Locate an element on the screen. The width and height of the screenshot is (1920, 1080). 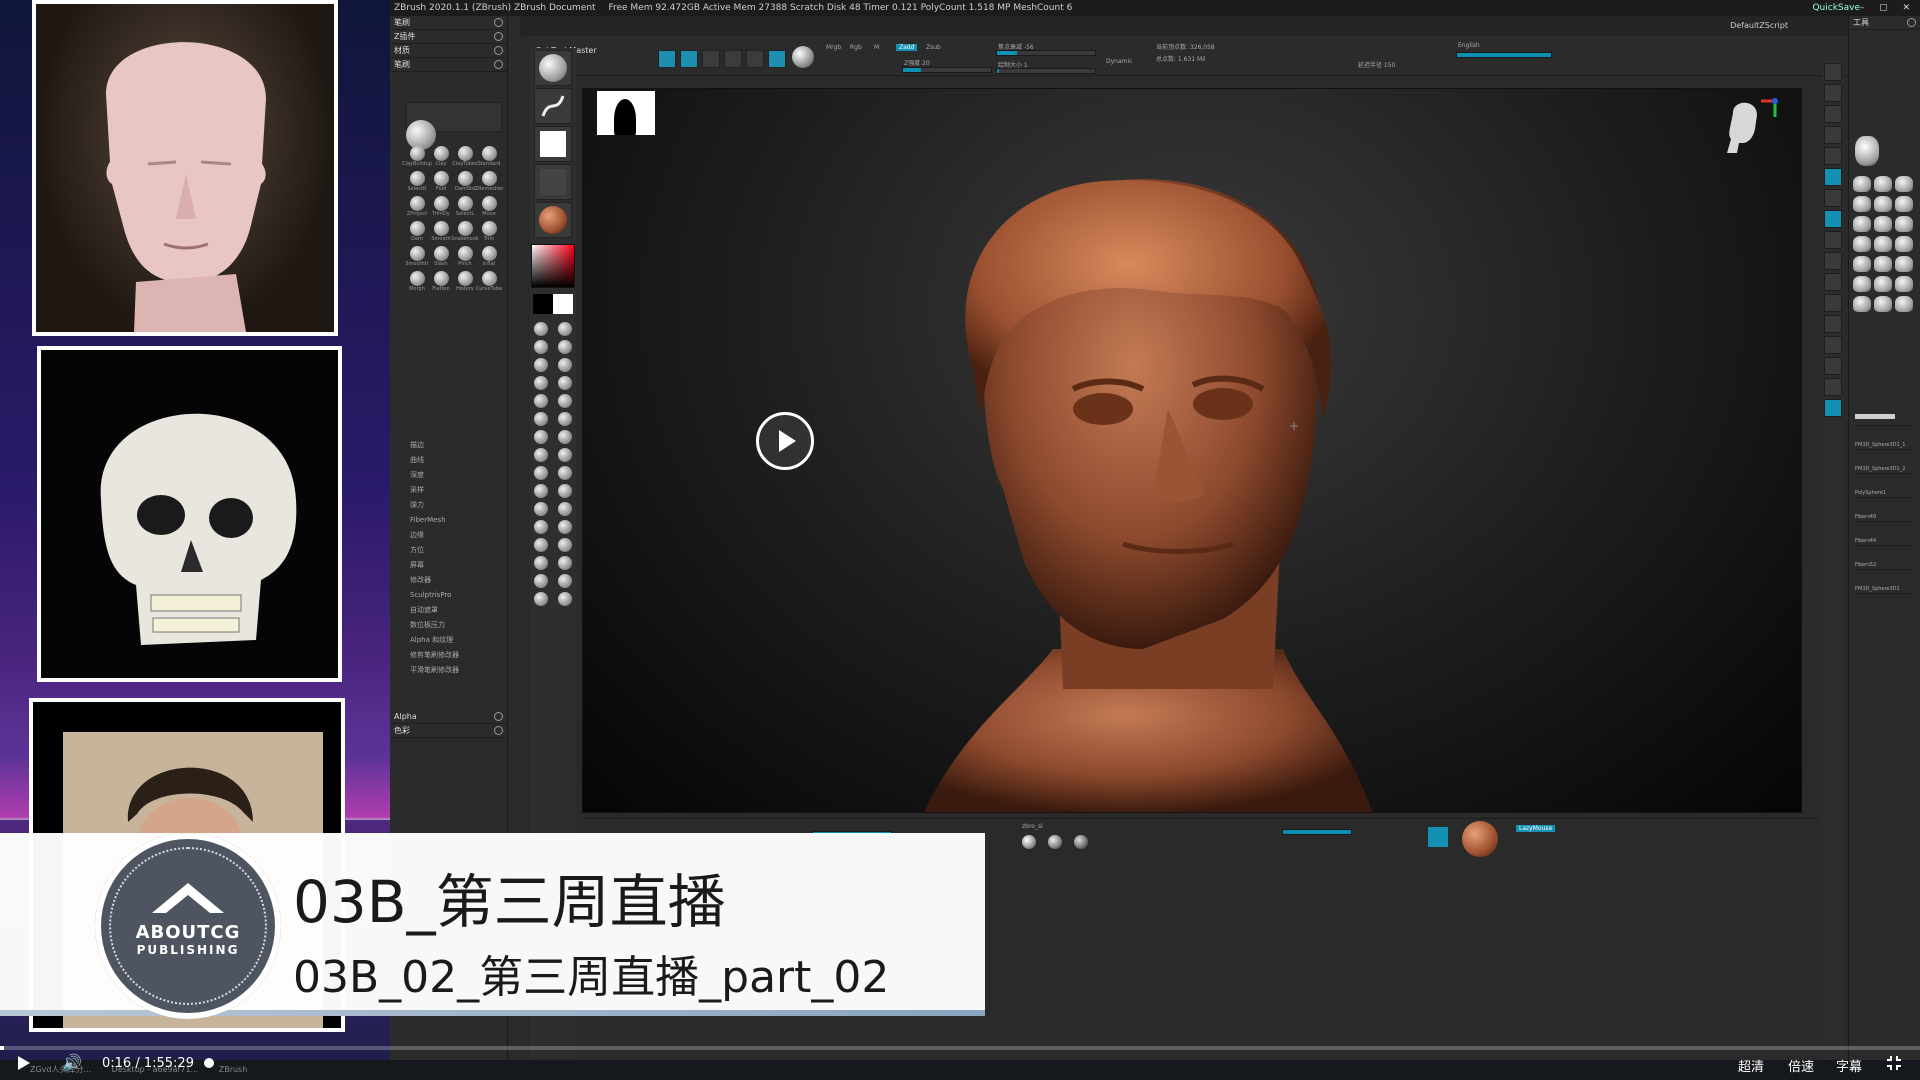
focal-shift-slider is located at coordinates (1046, 53).